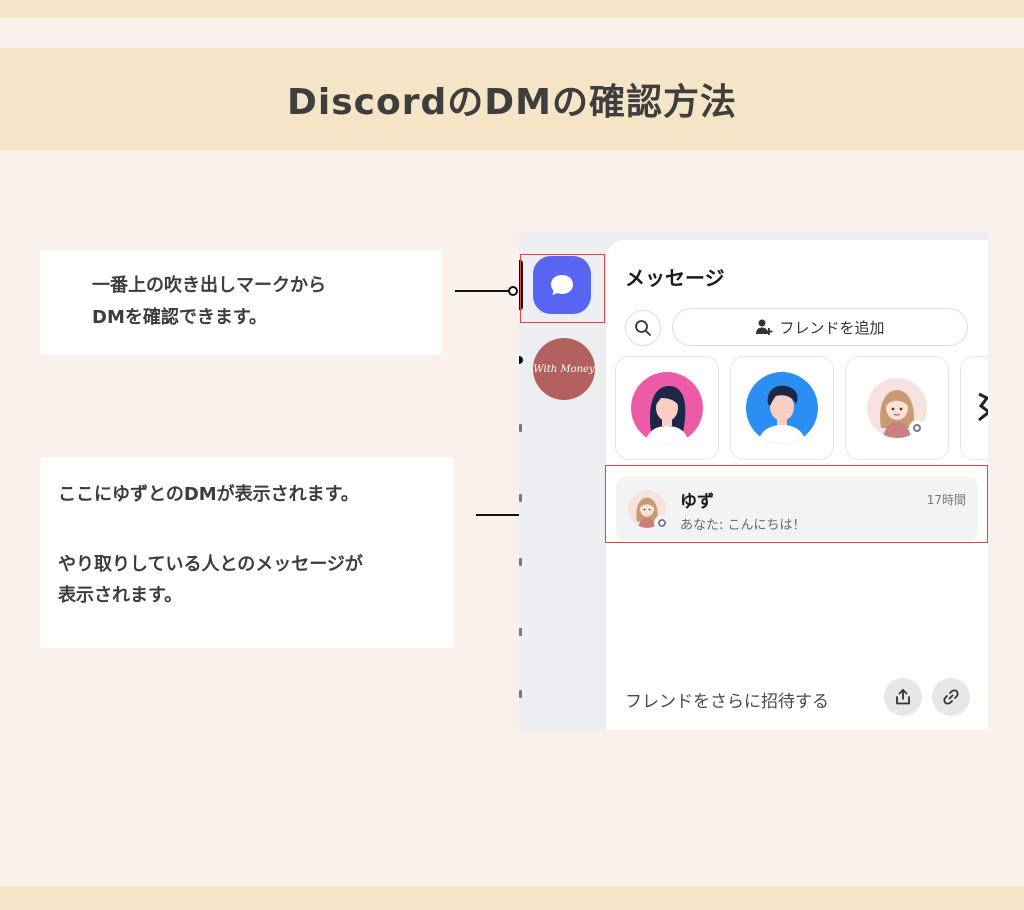  What do you see at coordinates (180, 317) in the screenshot?
I see `note-line: DMを確認できます。` at bounding box center [180, 317].